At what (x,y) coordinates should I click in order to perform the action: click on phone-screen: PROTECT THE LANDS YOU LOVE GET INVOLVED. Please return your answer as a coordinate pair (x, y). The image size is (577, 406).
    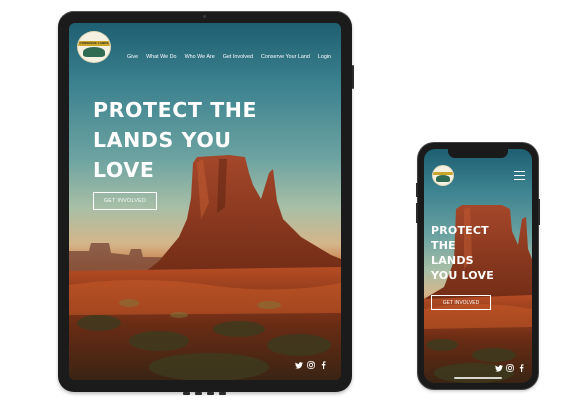
    Looking at the image, I should click on (478, 266).